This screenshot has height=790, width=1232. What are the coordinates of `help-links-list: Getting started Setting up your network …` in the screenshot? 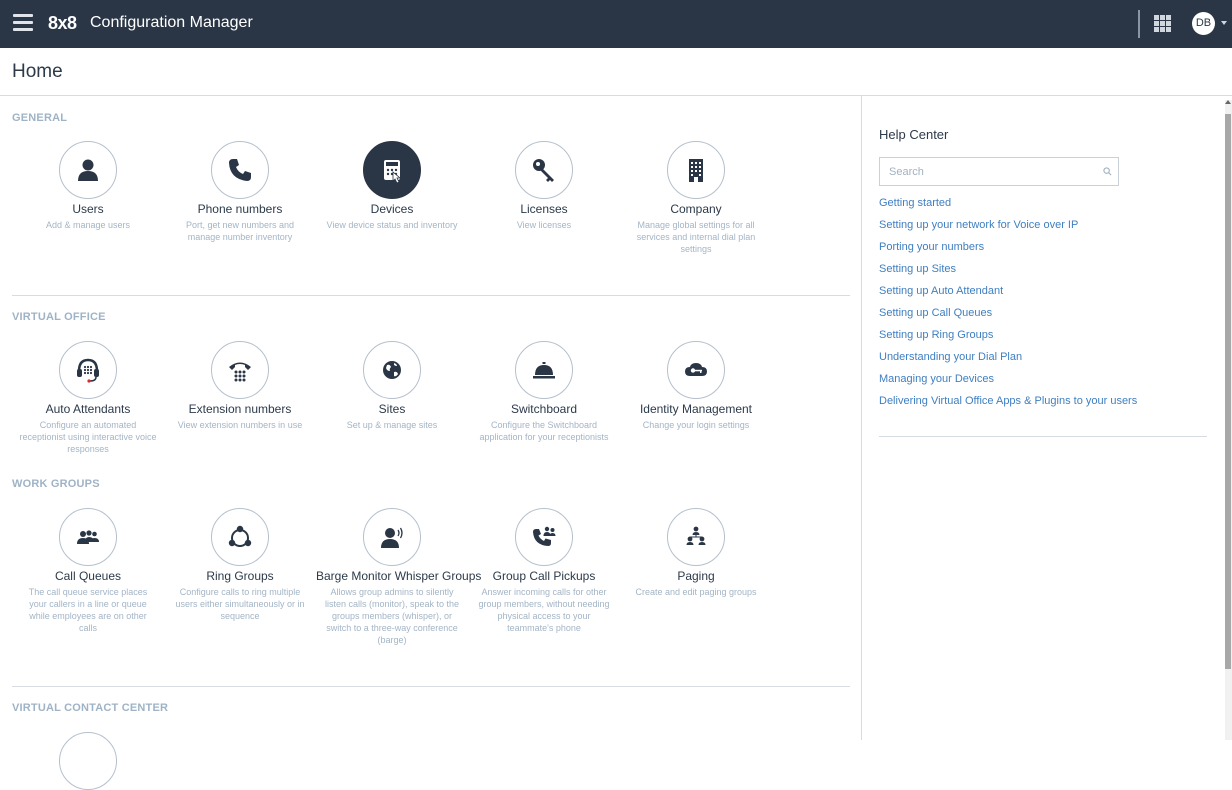 It's located at (1008, 306).